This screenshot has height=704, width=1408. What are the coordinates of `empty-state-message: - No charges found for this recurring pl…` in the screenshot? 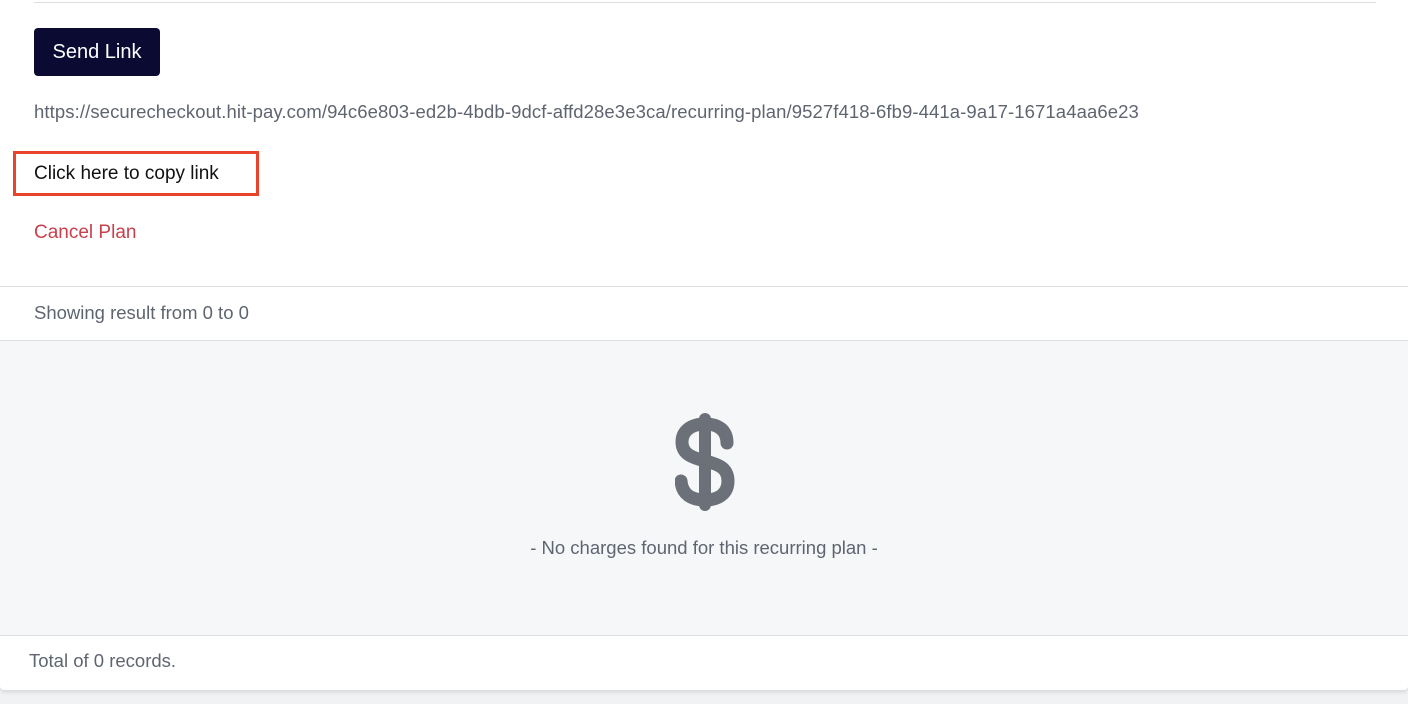 It's located at (704, 547).